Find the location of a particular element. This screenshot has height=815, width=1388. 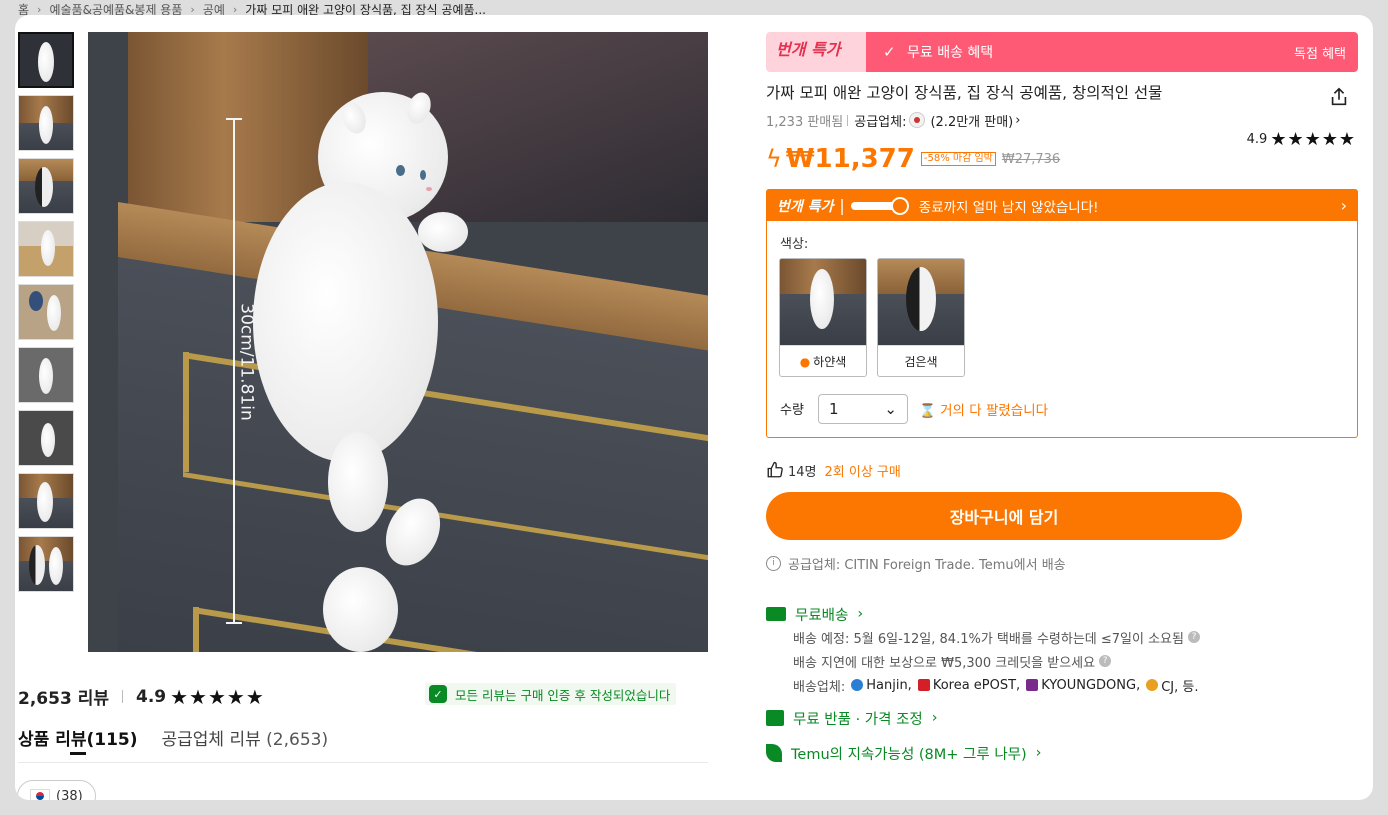

sustainability-text: Temu의 지속가능성 (8M+ 그루 나무) is located at coordinates (909, 754).